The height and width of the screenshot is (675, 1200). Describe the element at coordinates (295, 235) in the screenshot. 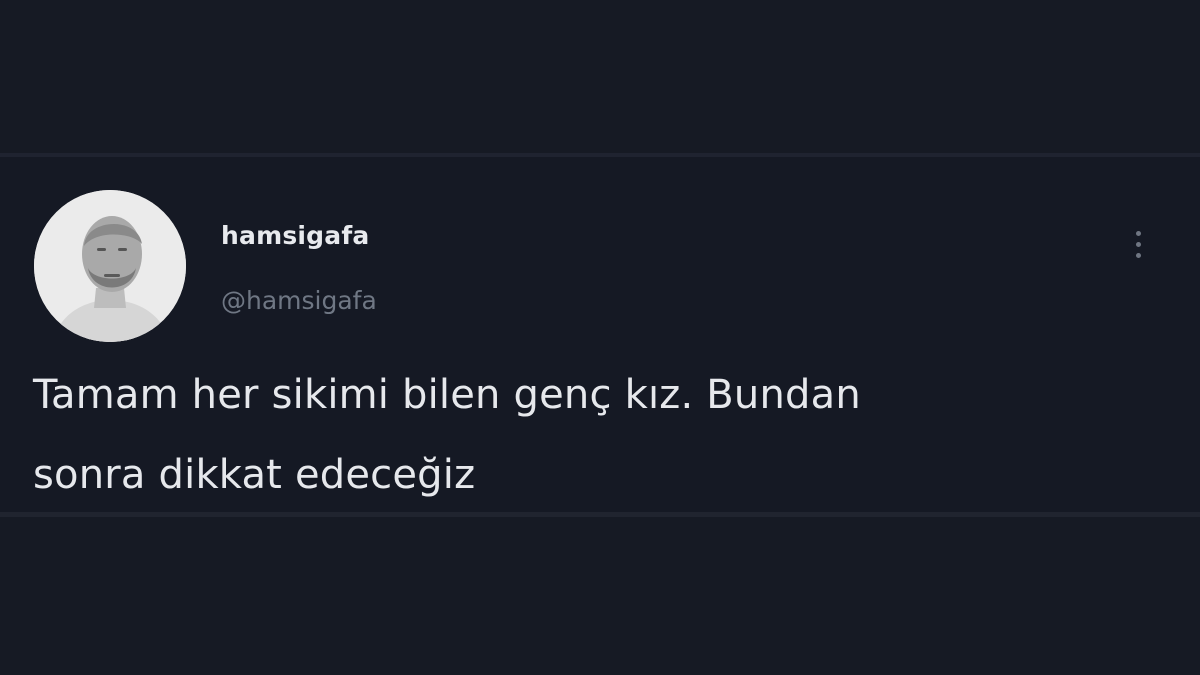

I see `author-display-name: hamsigafa` at that location.